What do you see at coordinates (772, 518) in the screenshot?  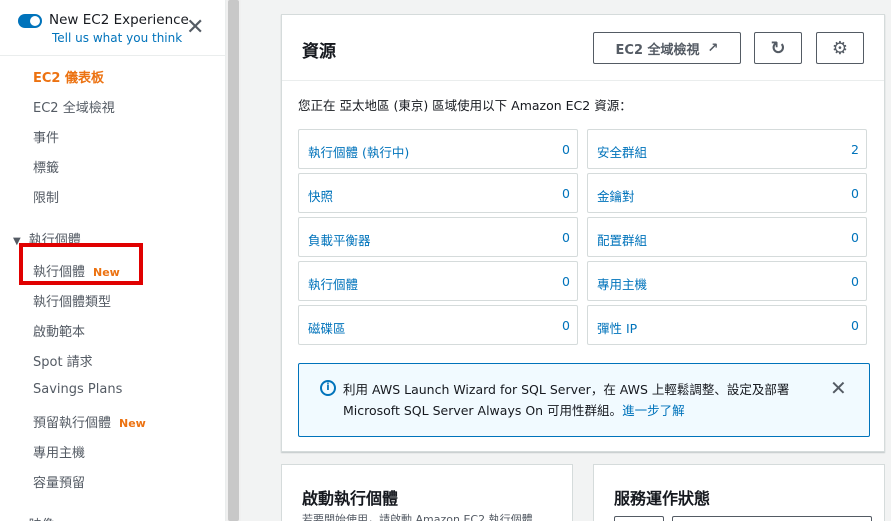 I see `service-health-select` at bounding box center [772, 518].